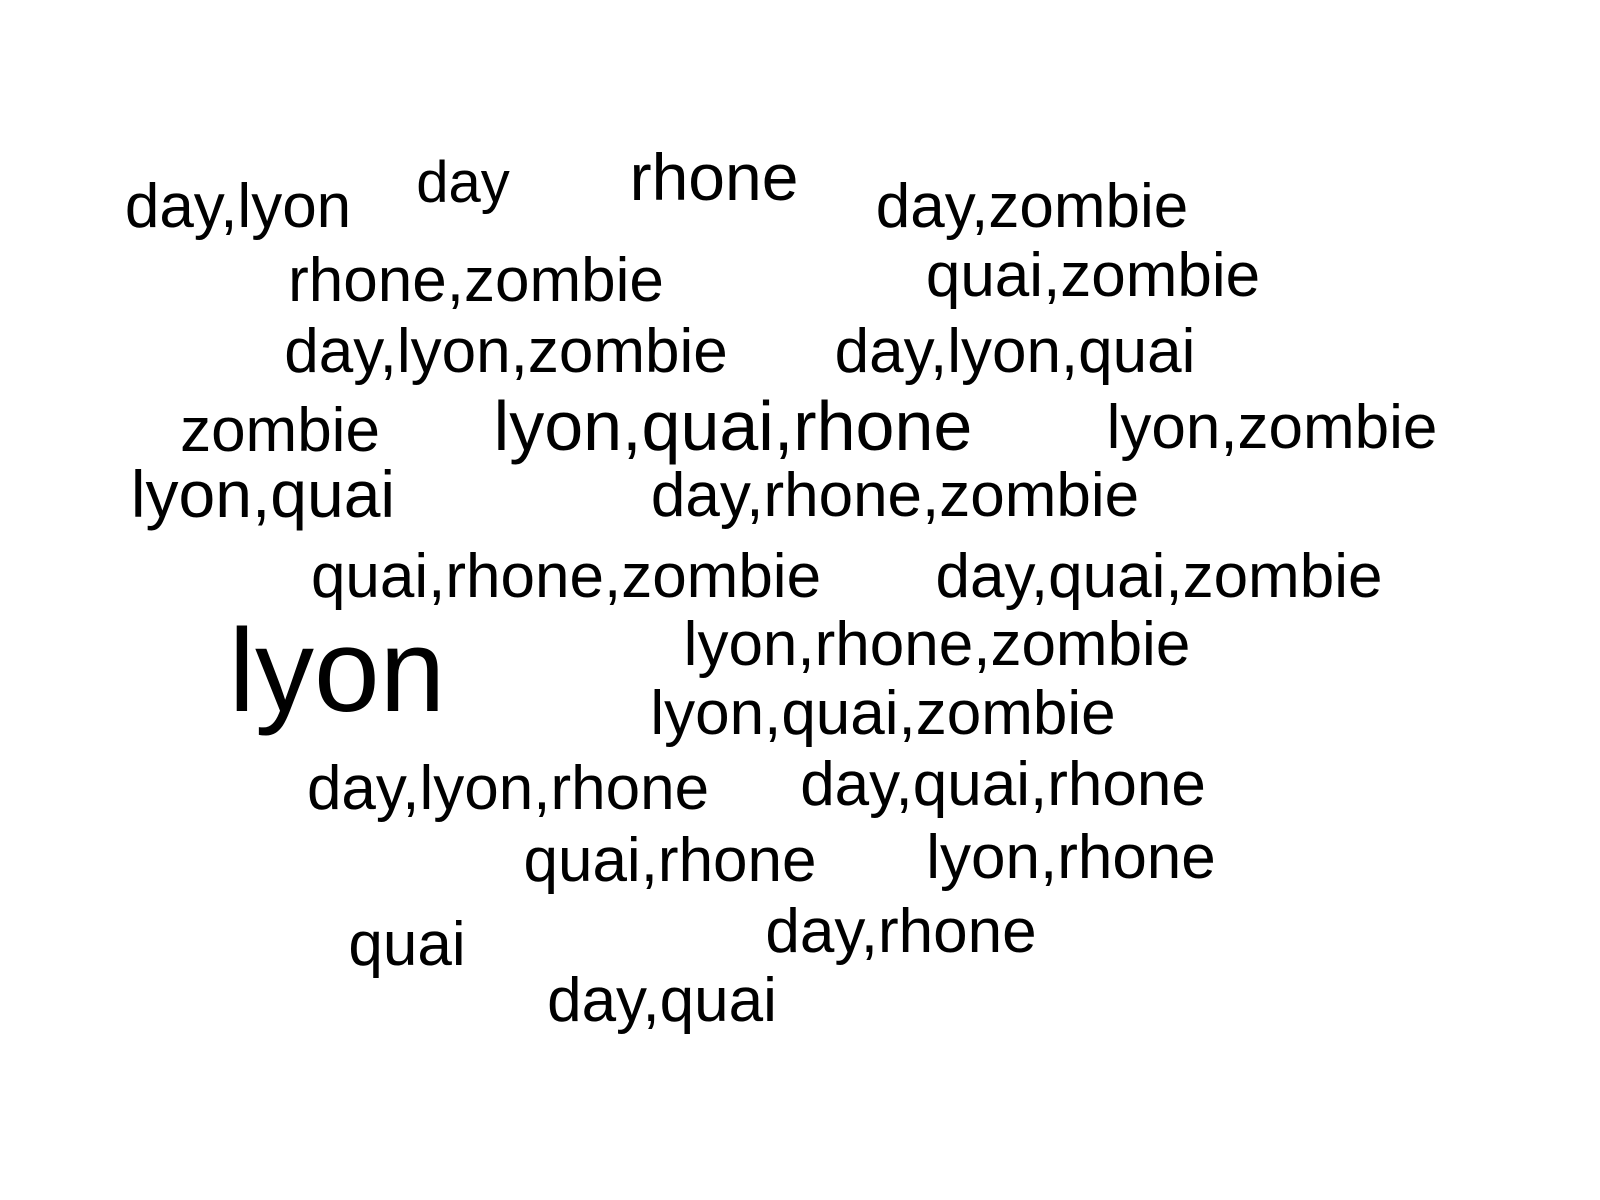 Image resolution: width=1600 pixels, height=1200 pixels. What do you see at coordinates (566, 576) in the screenshot?
I see `word-quai-rhone-zombie: quai,rhone,zombie` at bounding box center [566, 576].